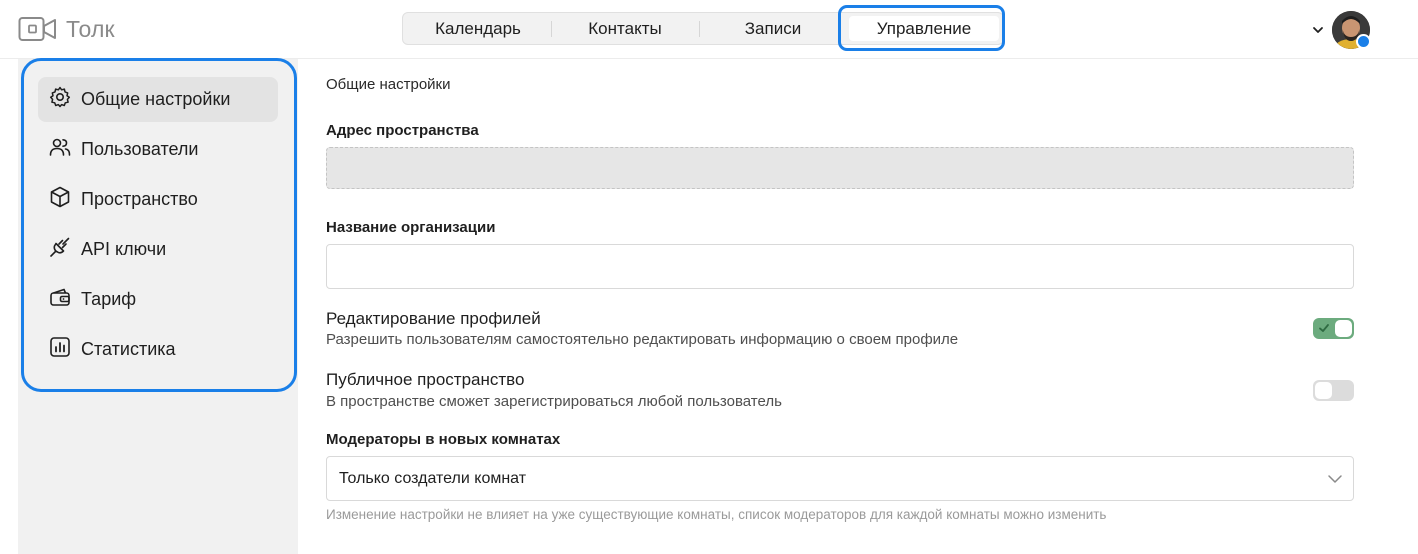  I want to click on moderators-selected-value: Только создатели комнат, so click(433, 478).